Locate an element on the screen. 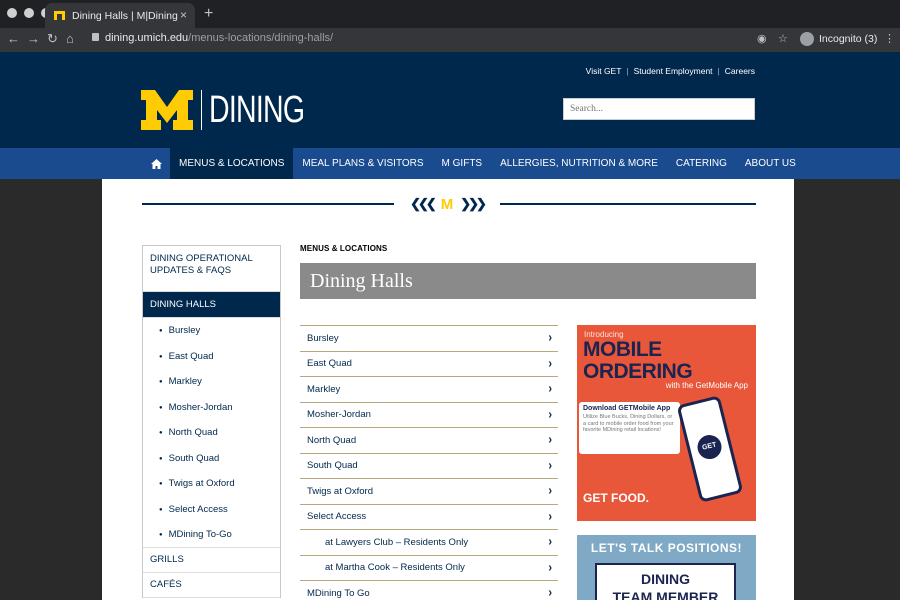 The width and height of the screenshot is (900, 600). nav-meal-plans: MEAL PLANS & VISITORS is located at coordinates (362, 163).